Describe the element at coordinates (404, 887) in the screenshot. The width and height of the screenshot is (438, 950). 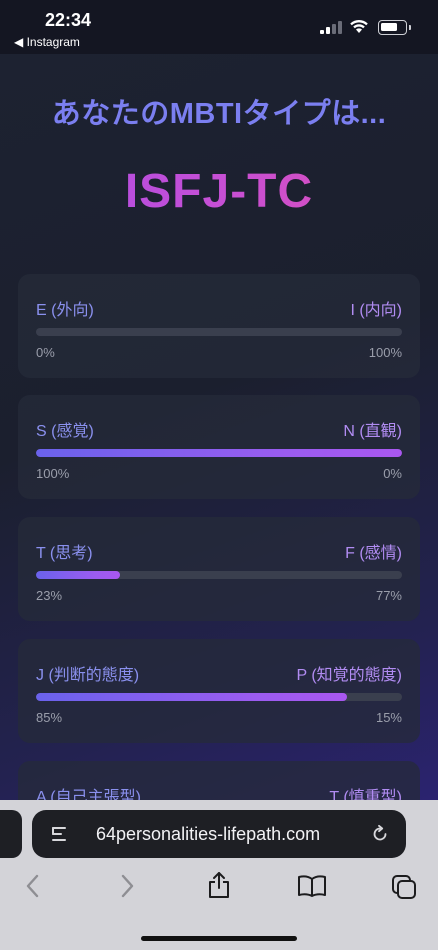
I see `tabs-icon` at that location.